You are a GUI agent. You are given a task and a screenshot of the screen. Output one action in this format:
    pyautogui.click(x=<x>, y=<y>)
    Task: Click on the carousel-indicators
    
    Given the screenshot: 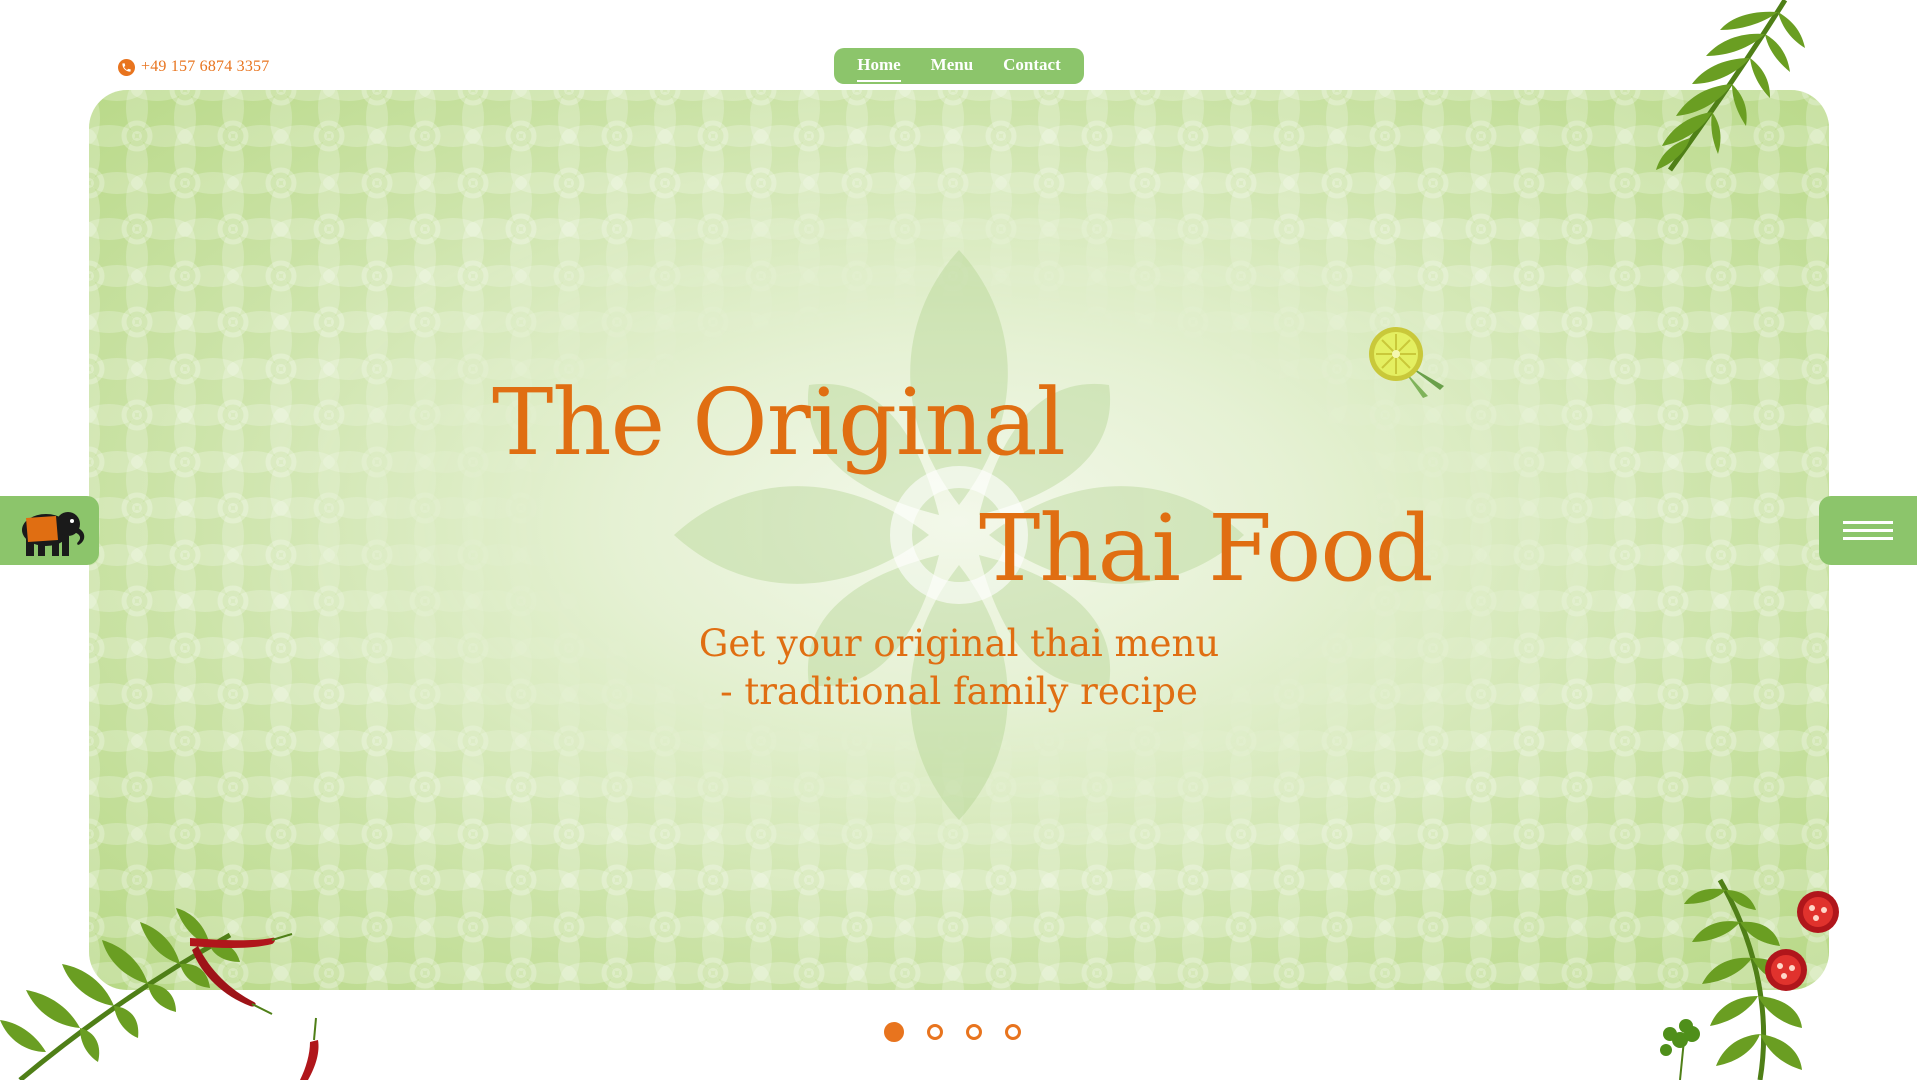 What is the action you would take?
    pyautogui.click(x=952, y=1032)
    